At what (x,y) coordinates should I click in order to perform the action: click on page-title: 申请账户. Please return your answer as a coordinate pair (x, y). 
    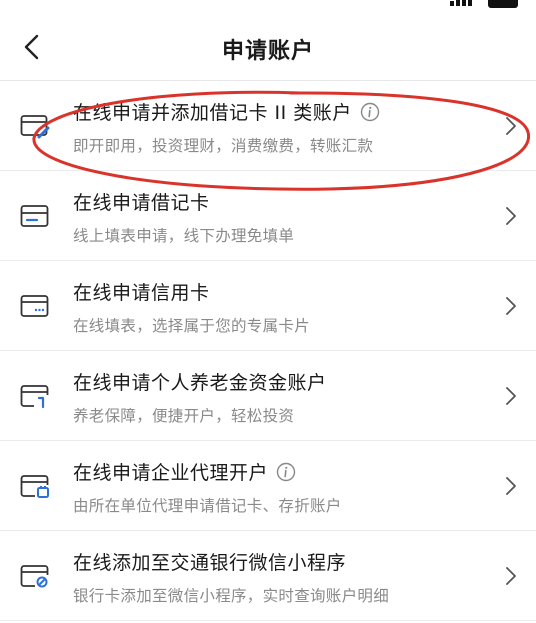
    Looking at the image, I should click on (267, 51).